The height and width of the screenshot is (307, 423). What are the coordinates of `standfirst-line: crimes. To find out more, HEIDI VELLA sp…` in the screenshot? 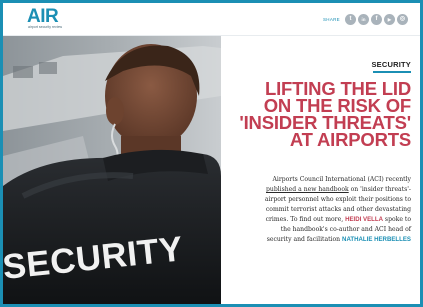 It's located at (317, 220).